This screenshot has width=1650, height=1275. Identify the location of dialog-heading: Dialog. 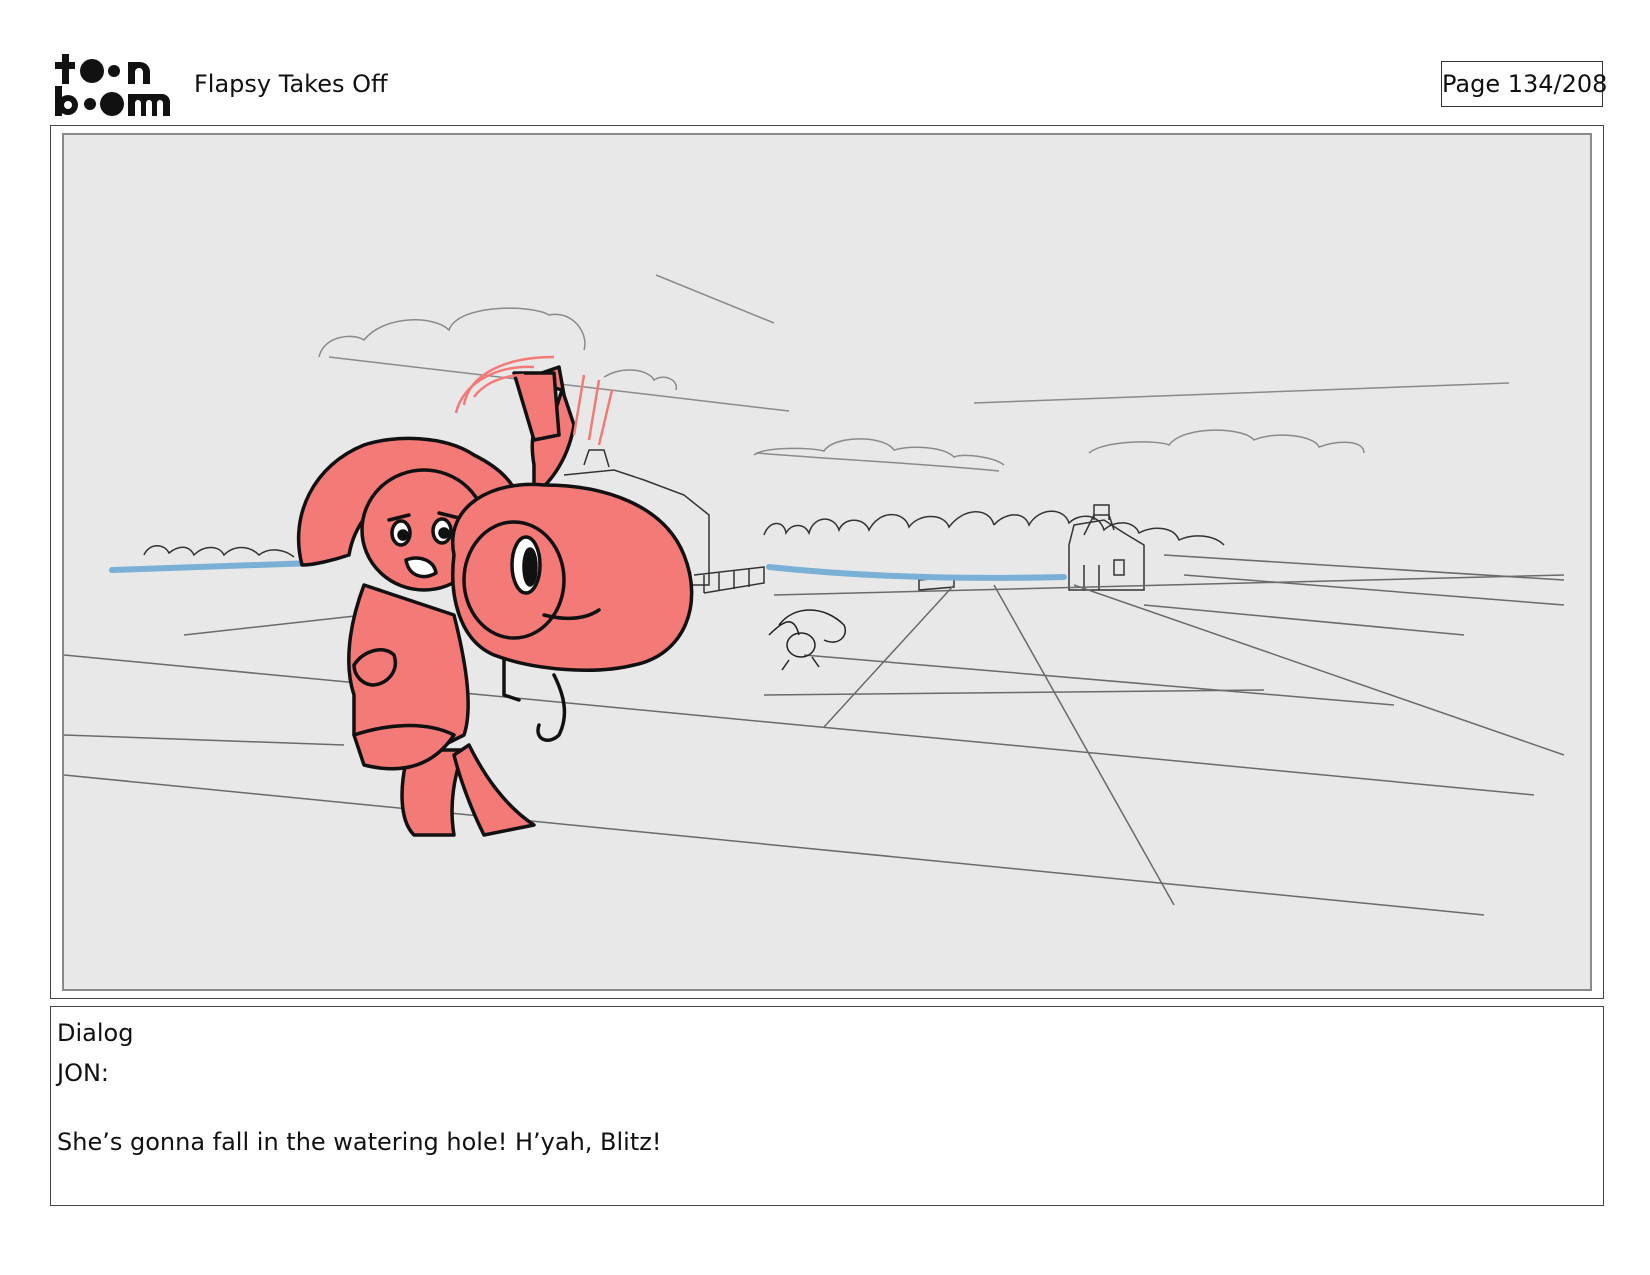
(95, 1033).